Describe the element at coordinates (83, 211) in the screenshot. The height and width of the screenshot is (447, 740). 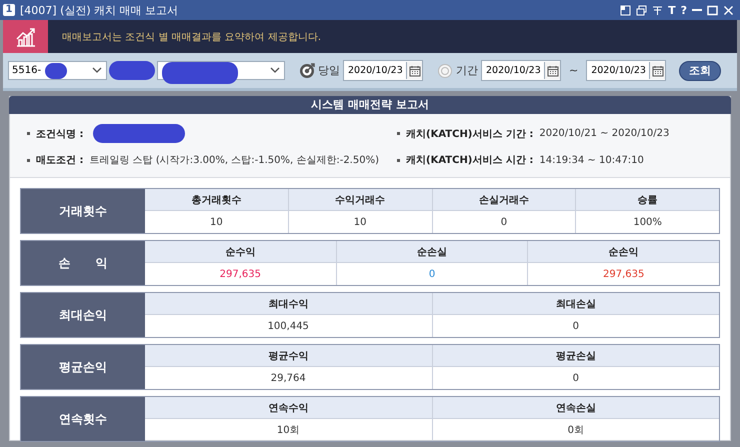
I see `row-heading: 거래횟수` at that location.